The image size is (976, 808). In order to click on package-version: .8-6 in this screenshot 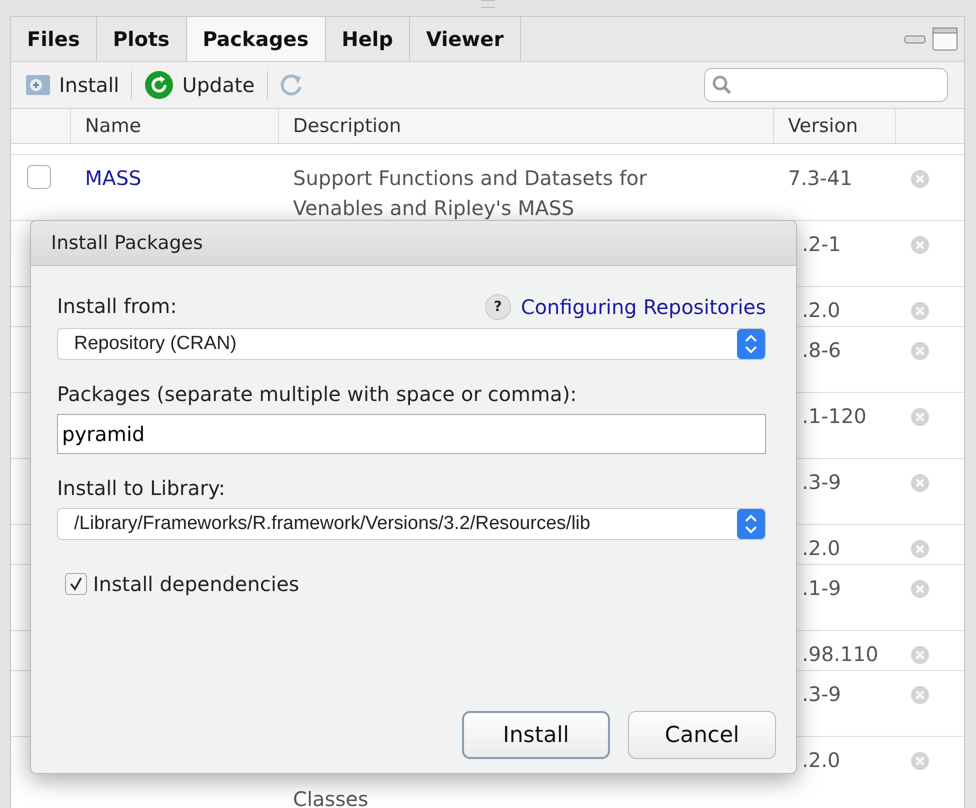, I will do `click(822, 350)`.